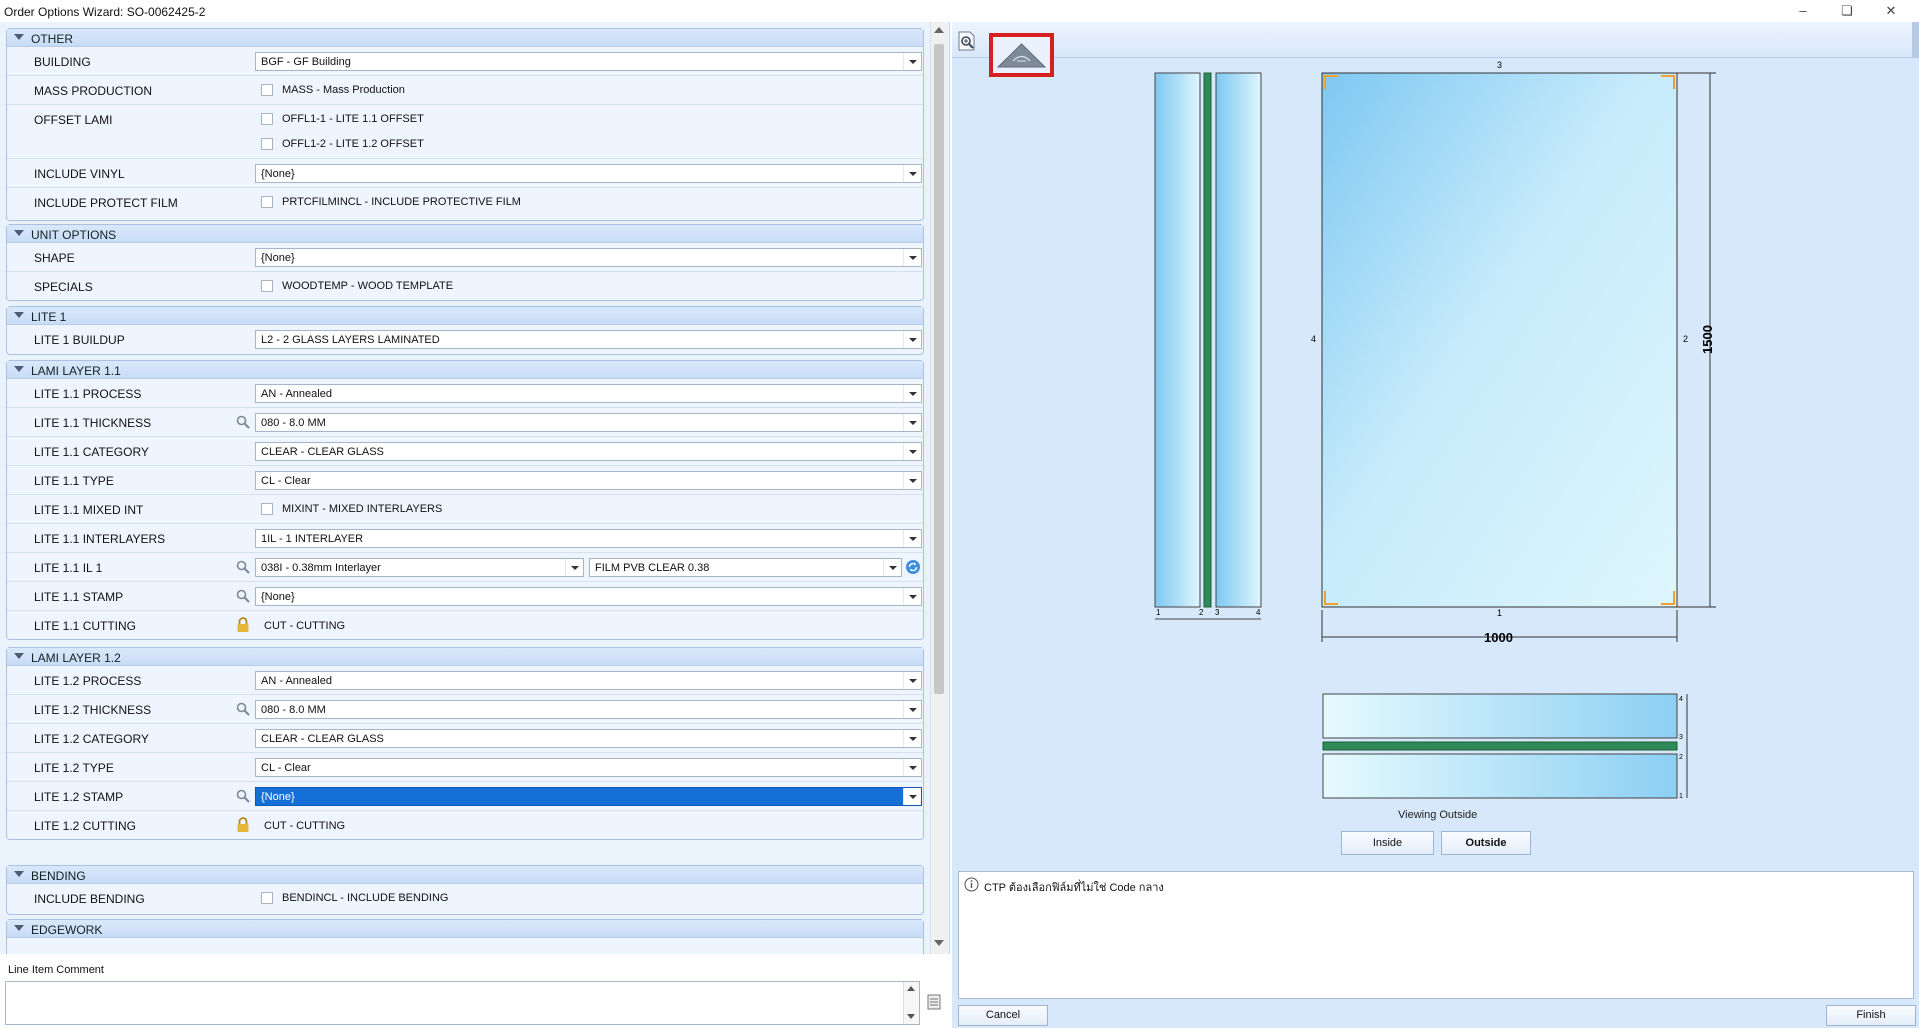 The image size is (1919, 1028). Describe the element at coordinates (267, 144) in the screenshot. I see `offset-lami-2-checkbox` at that location.